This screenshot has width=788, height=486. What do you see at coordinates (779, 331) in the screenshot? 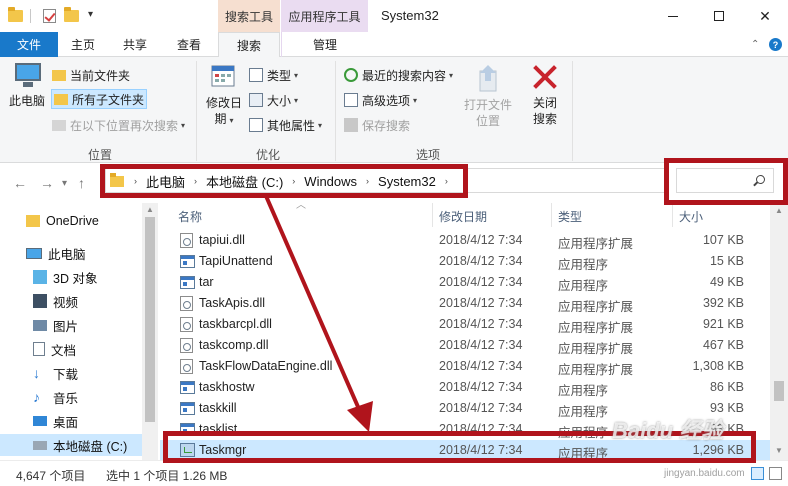
I see `file-list-scrollbar: ▲ ▼` at bounding box center [779, 331].